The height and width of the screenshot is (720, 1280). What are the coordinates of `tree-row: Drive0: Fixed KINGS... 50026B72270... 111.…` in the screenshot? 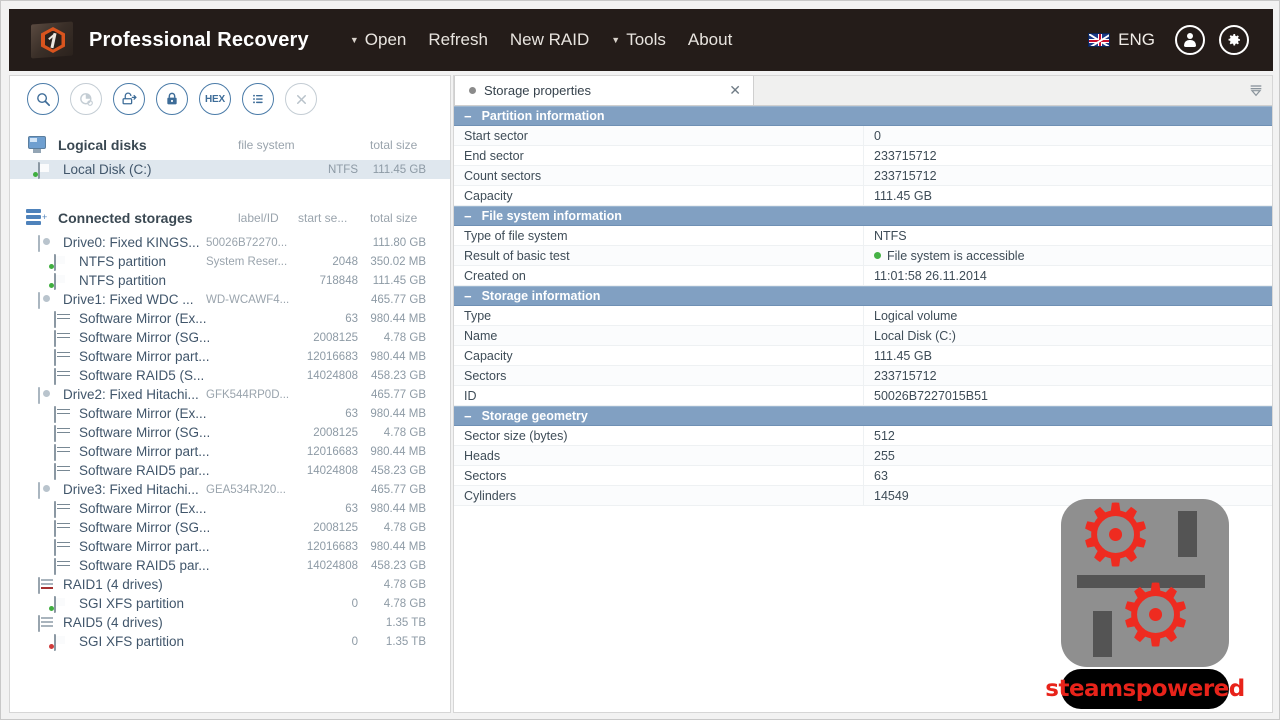 It's located at (230, 242).